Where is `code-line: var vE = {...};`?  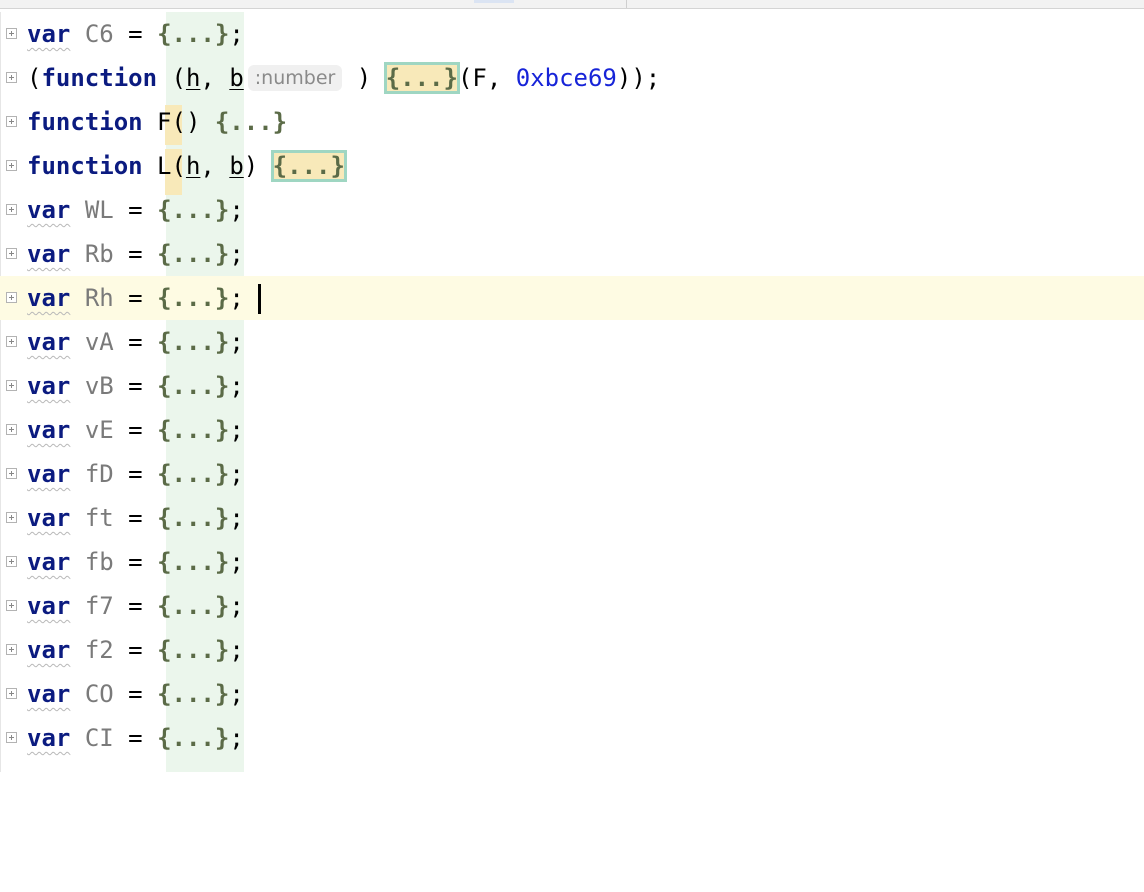
code-line: var vE = {...}; is located at coordinates (572, 430).